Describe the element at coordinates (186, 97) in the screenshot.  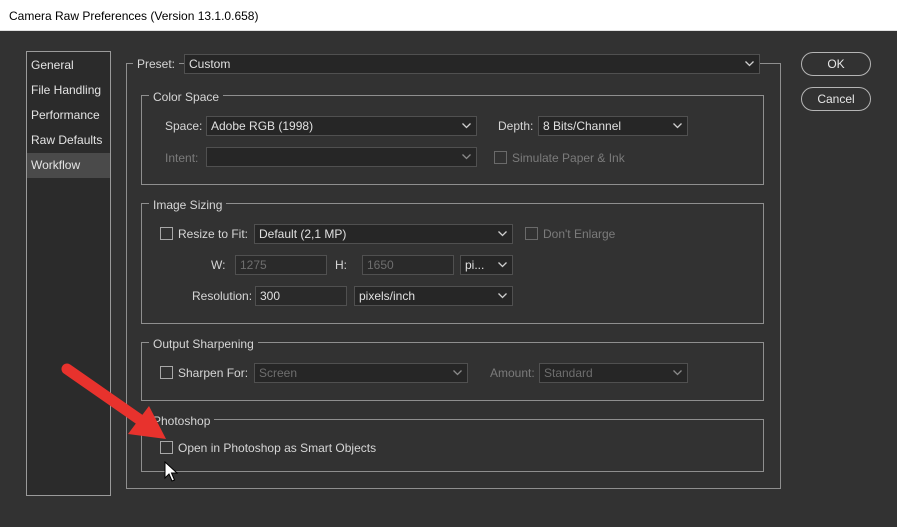
I see `color-space-title: Color Space` at that location.